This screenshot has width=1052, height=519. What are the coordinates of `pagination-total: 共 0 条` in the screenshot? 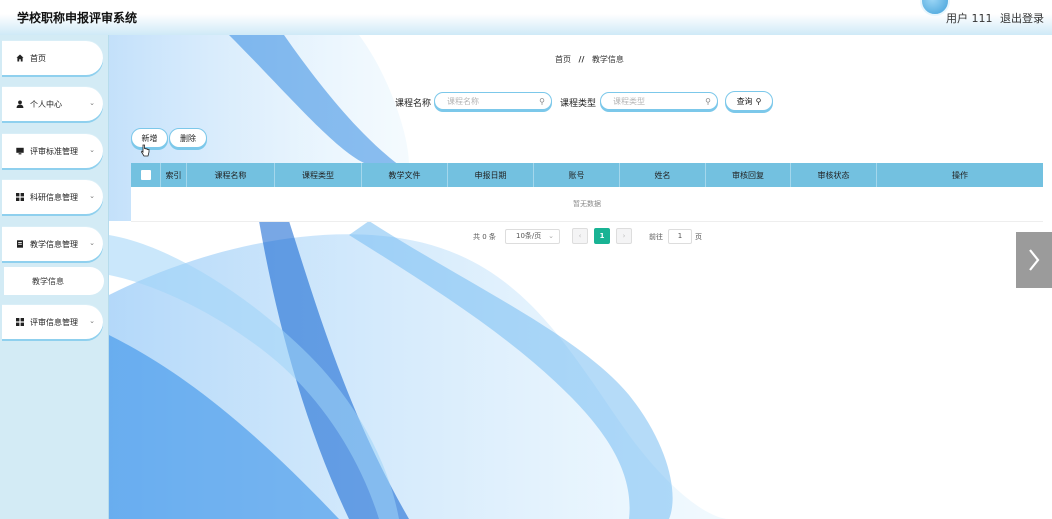 It's located at (484, 237).